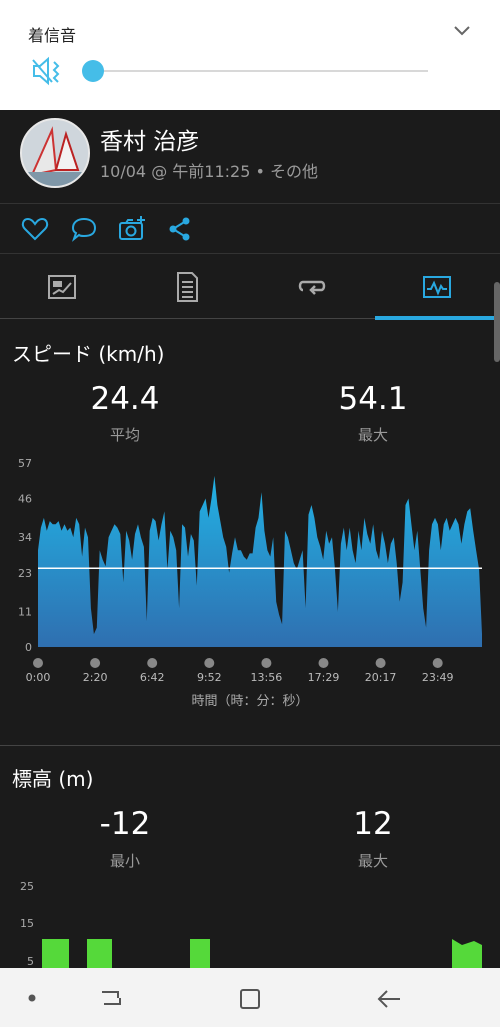  What do you see at coordinates (55, 153) in the screenshot?
I see `avatar` at bounding box center [55, 153].